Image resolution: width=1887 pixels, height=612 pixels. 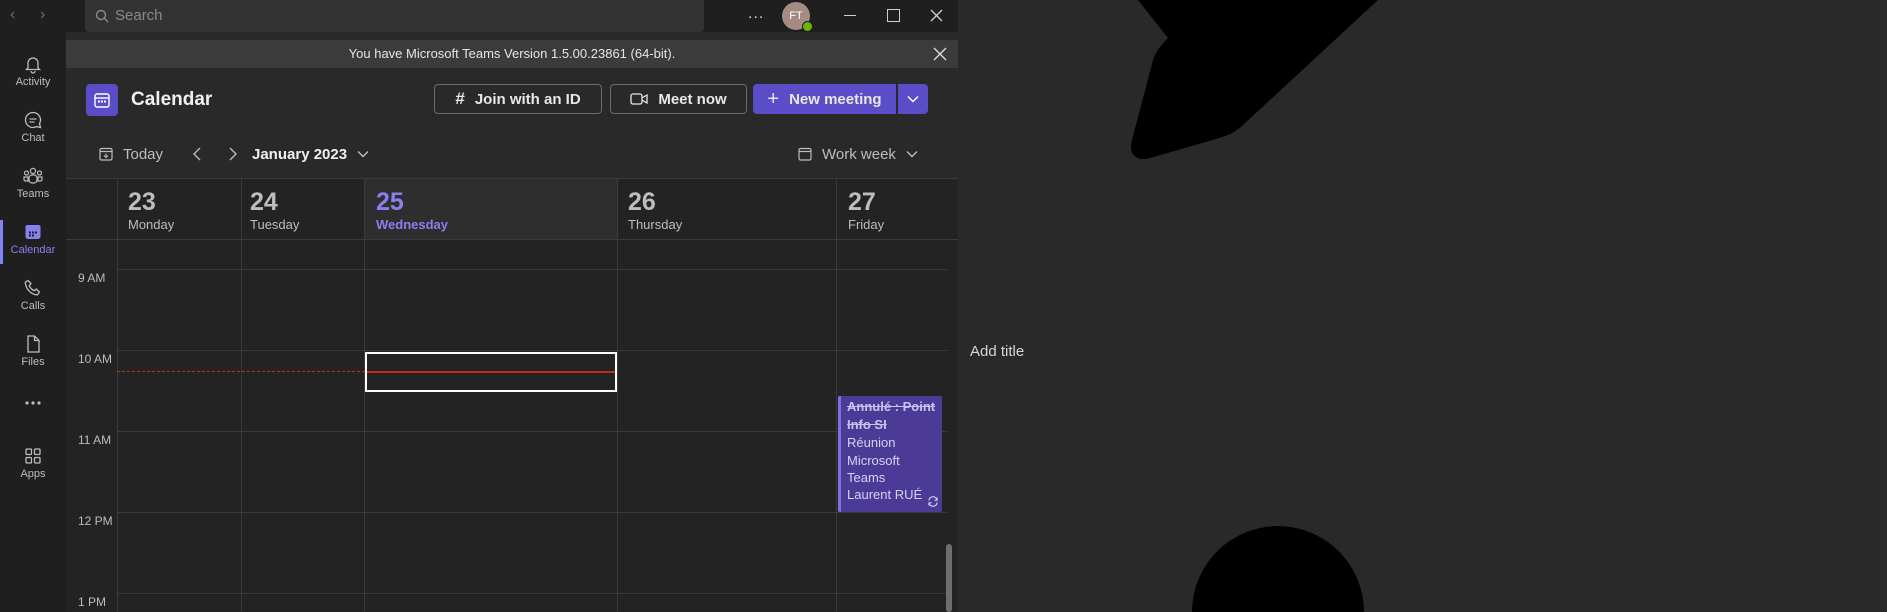 I want to click on day-number: 23, so click(x=142, y=202).